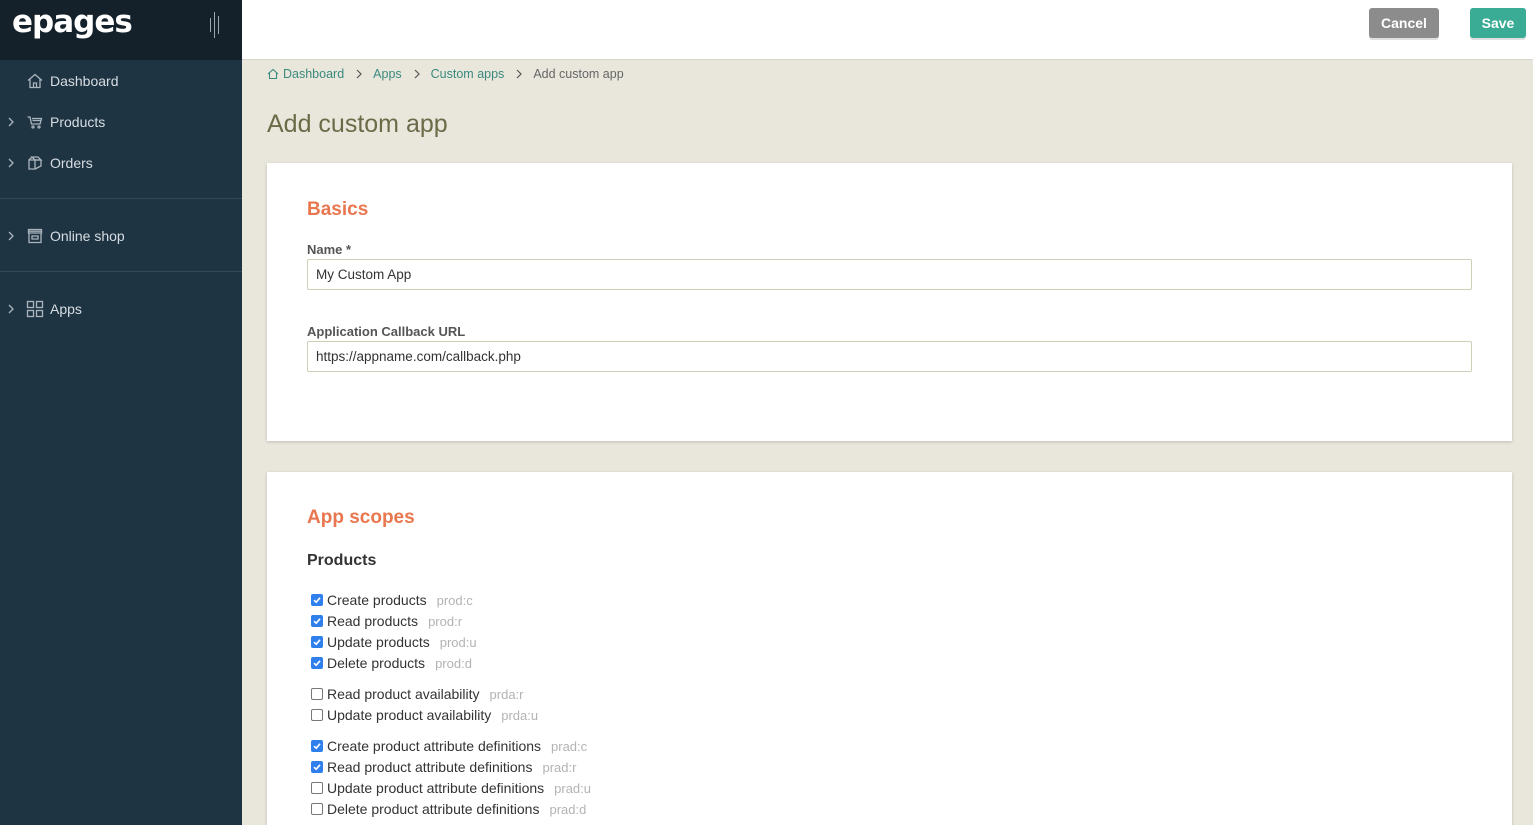 The width and height of the screenshot is (1533, 825). I want to click on scope-code: prad:d, so click(568, 809).